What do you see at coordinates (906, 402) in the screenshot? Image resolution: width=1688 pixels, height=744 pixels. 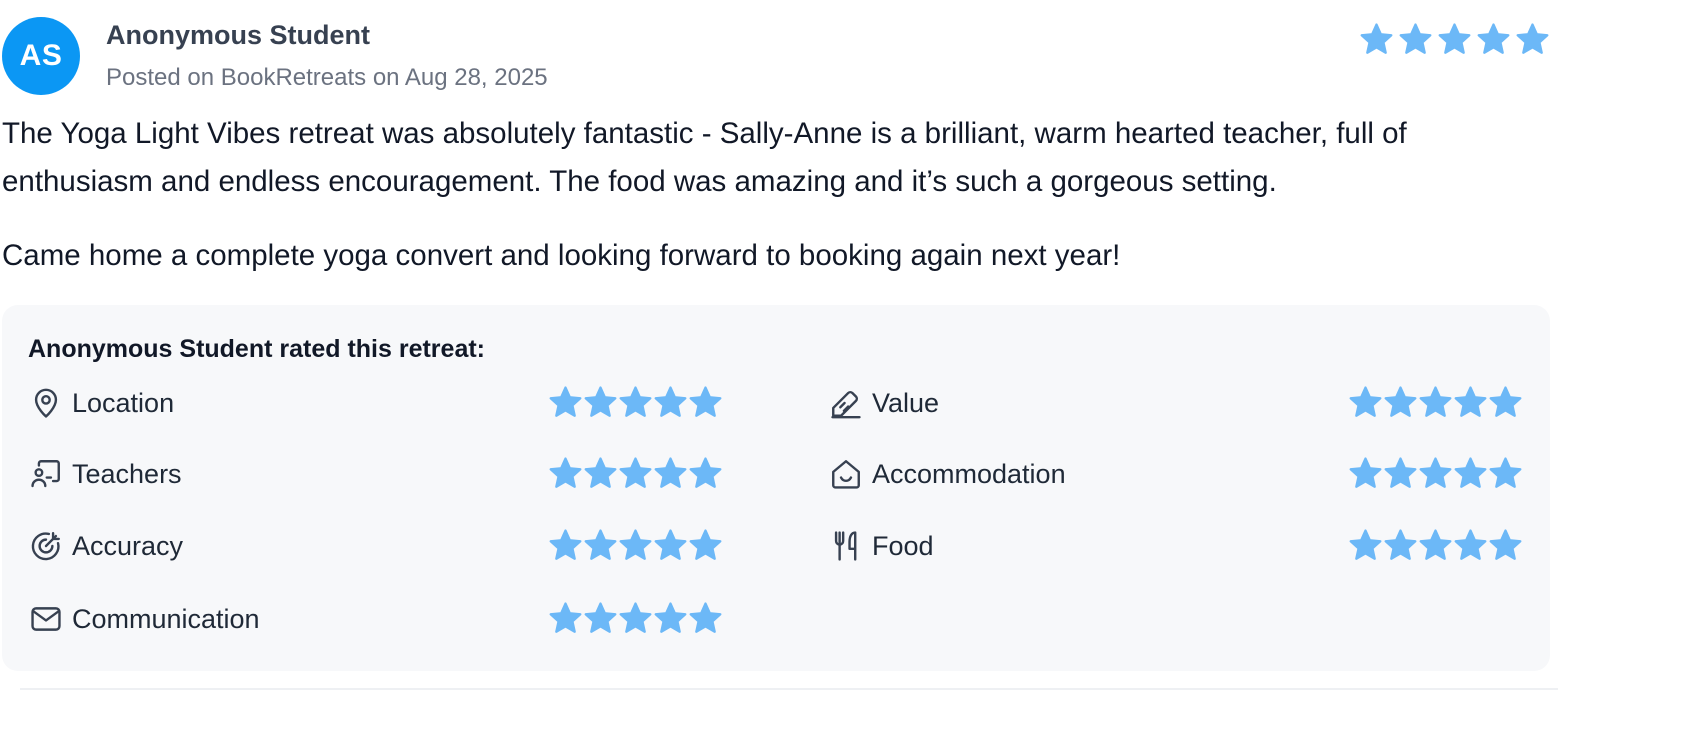 I see `rating-label: Value` at bounding box center [906, 402].